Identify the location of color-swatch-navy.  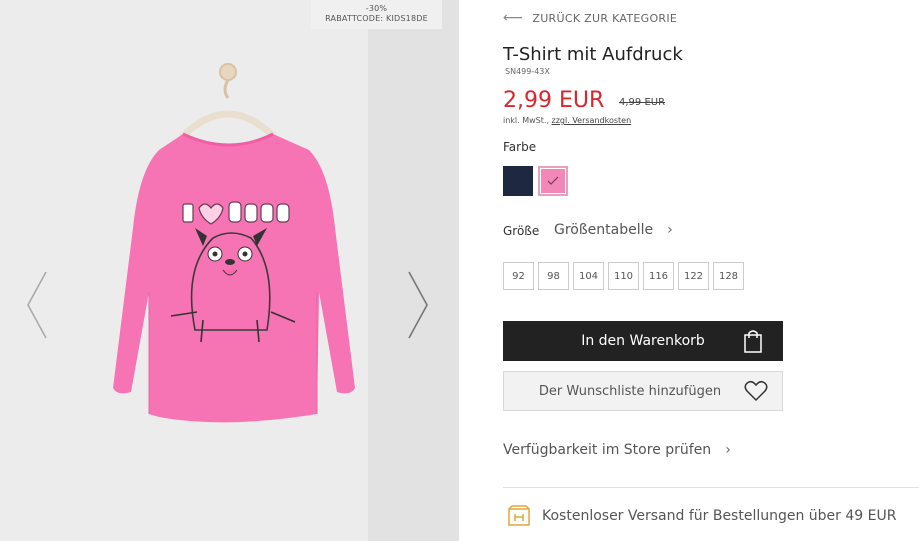
(518, 181).